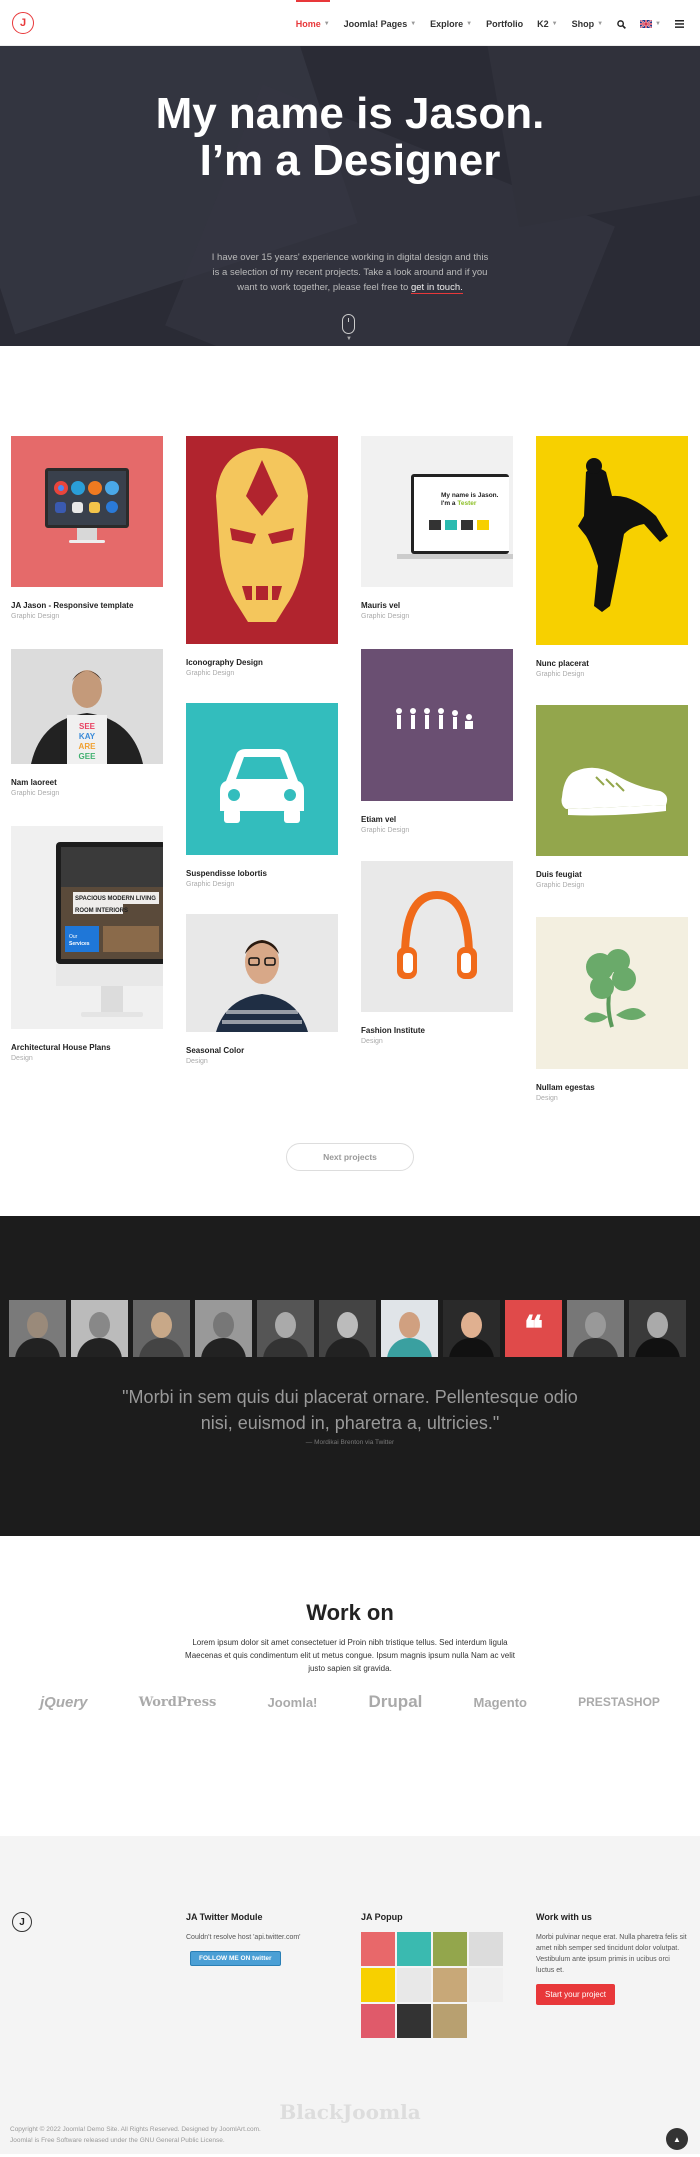 The width and height of the screenshot is (700, 2157). What do you see at coordinates (101, 911) in the screenshot?
I see `svg-text: ROOM INTERIORS` at bounding box center [101, 911].